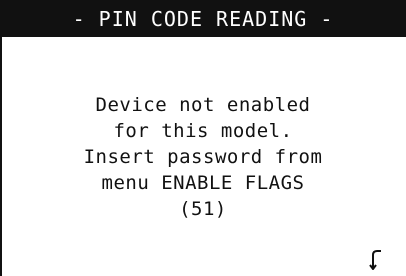  I want to click on message-line: Insert password from, so click(203, 157).